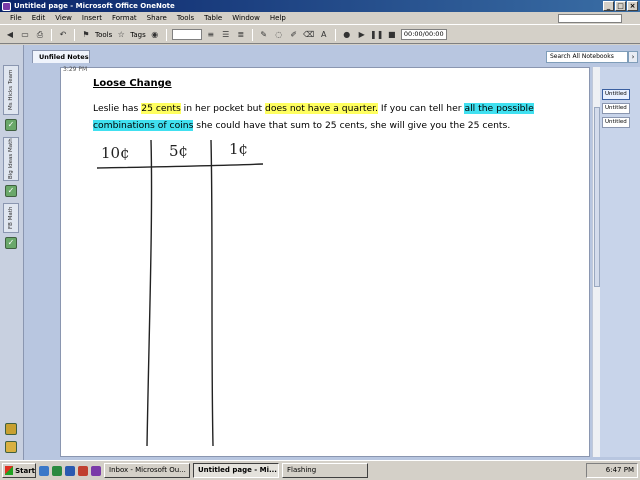  What do you see at coordinates (632, 6) in the screenshot?
I see `close-button: ×` at bounding box center [632, 6].